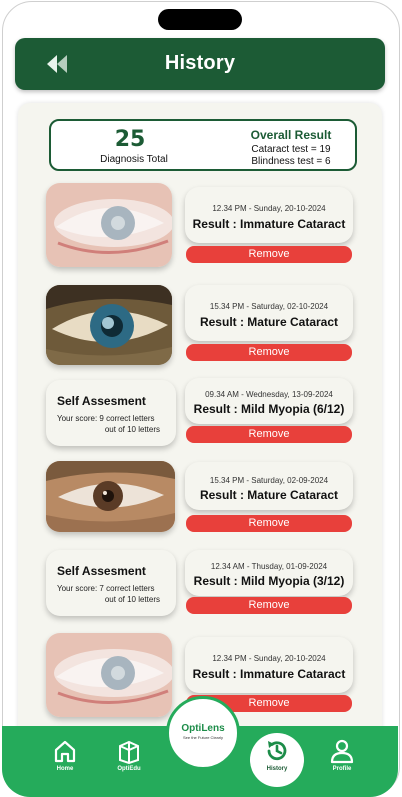 This screenshot has height=797, width=402. I want to click on page-title: History, so click(200, 63).